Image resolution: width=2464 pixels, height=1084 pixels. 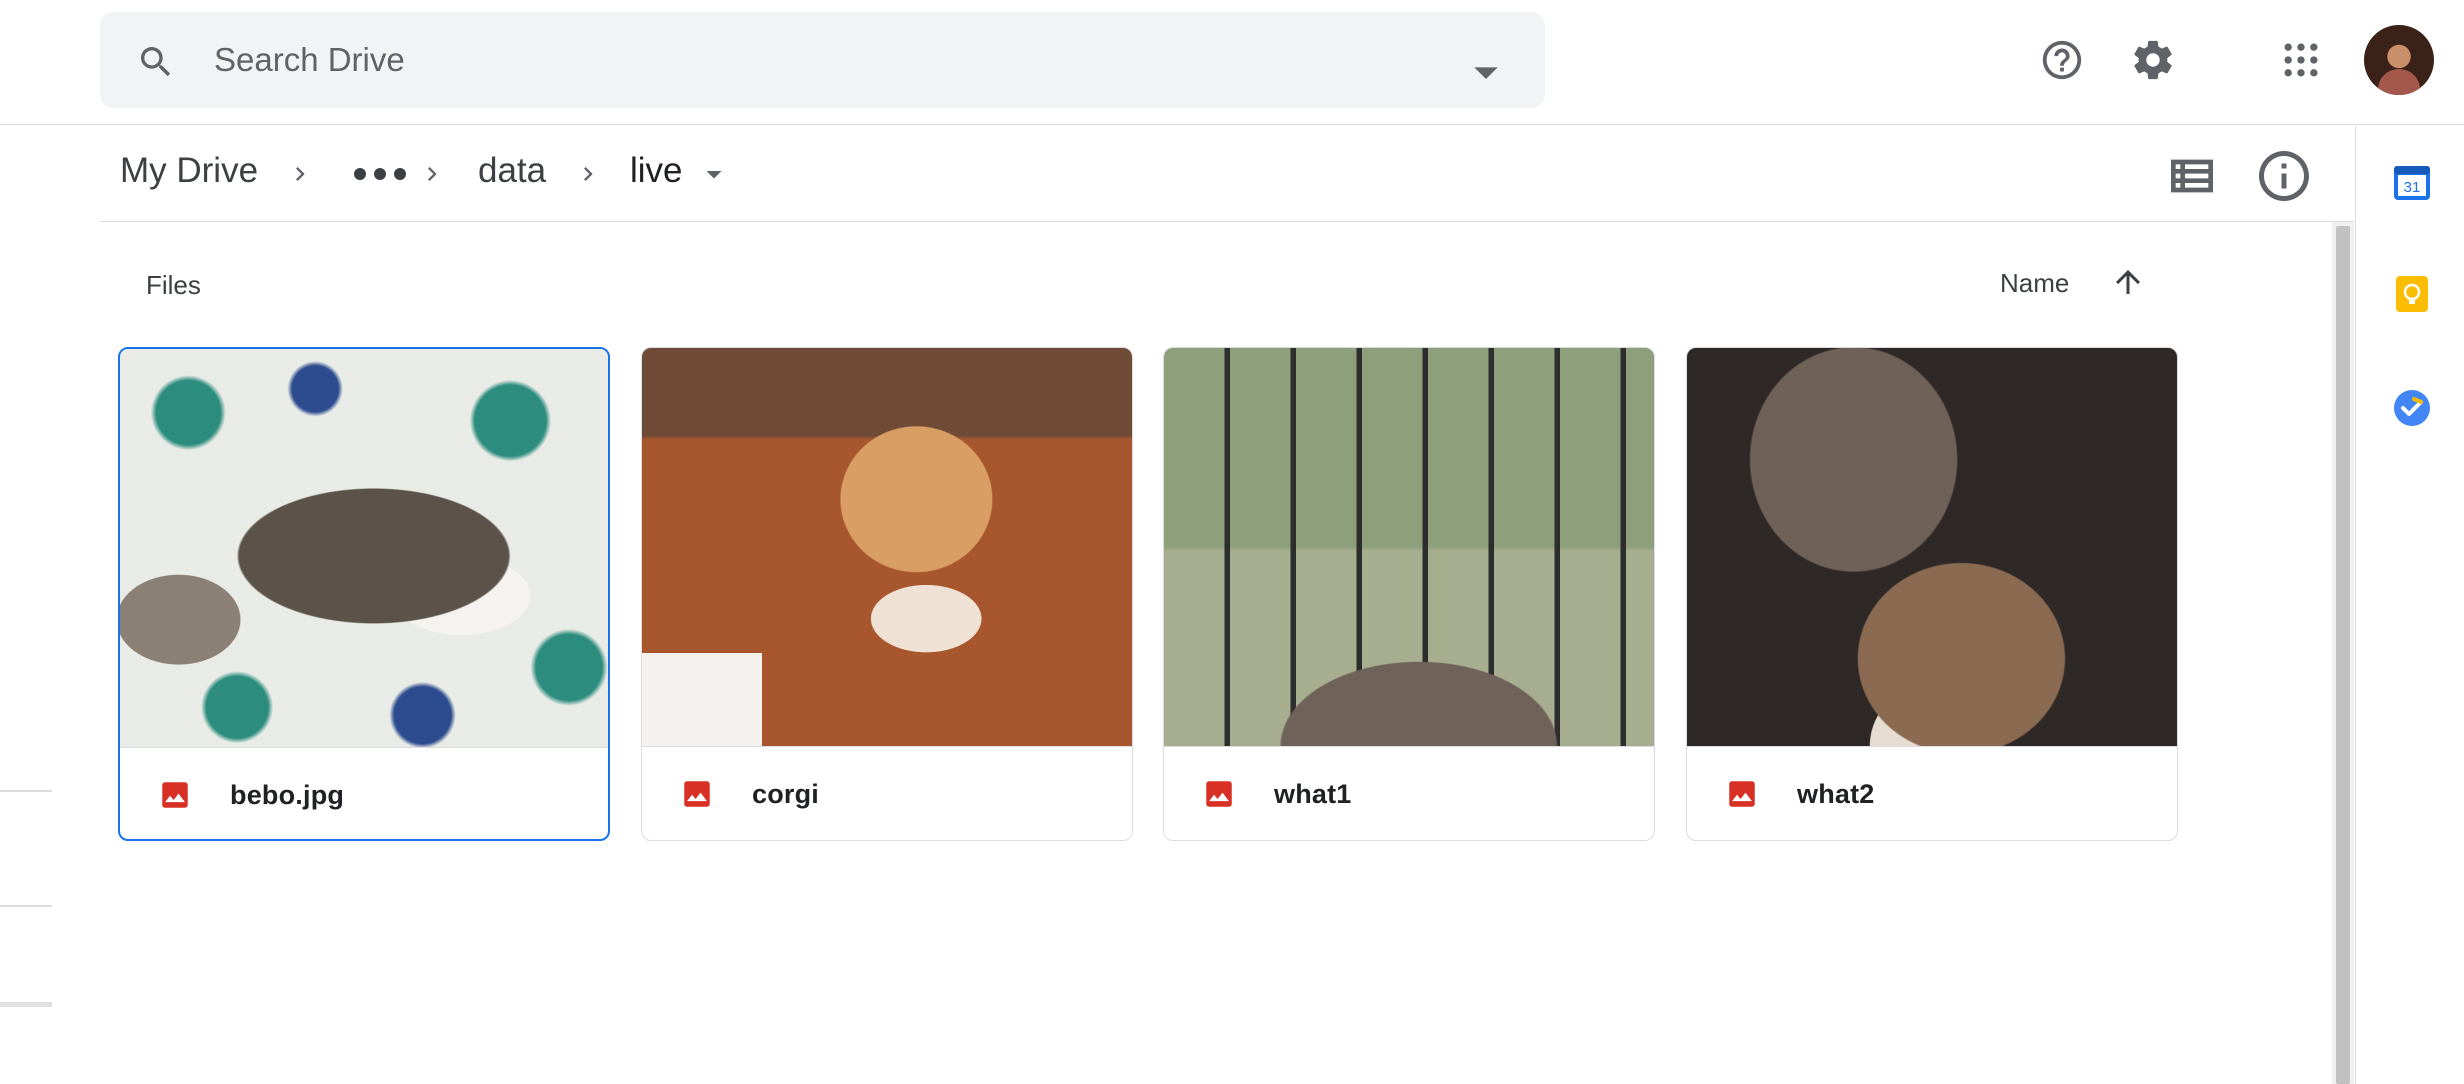 I want to click on file-name: corgi, so click(x=786, y=794).